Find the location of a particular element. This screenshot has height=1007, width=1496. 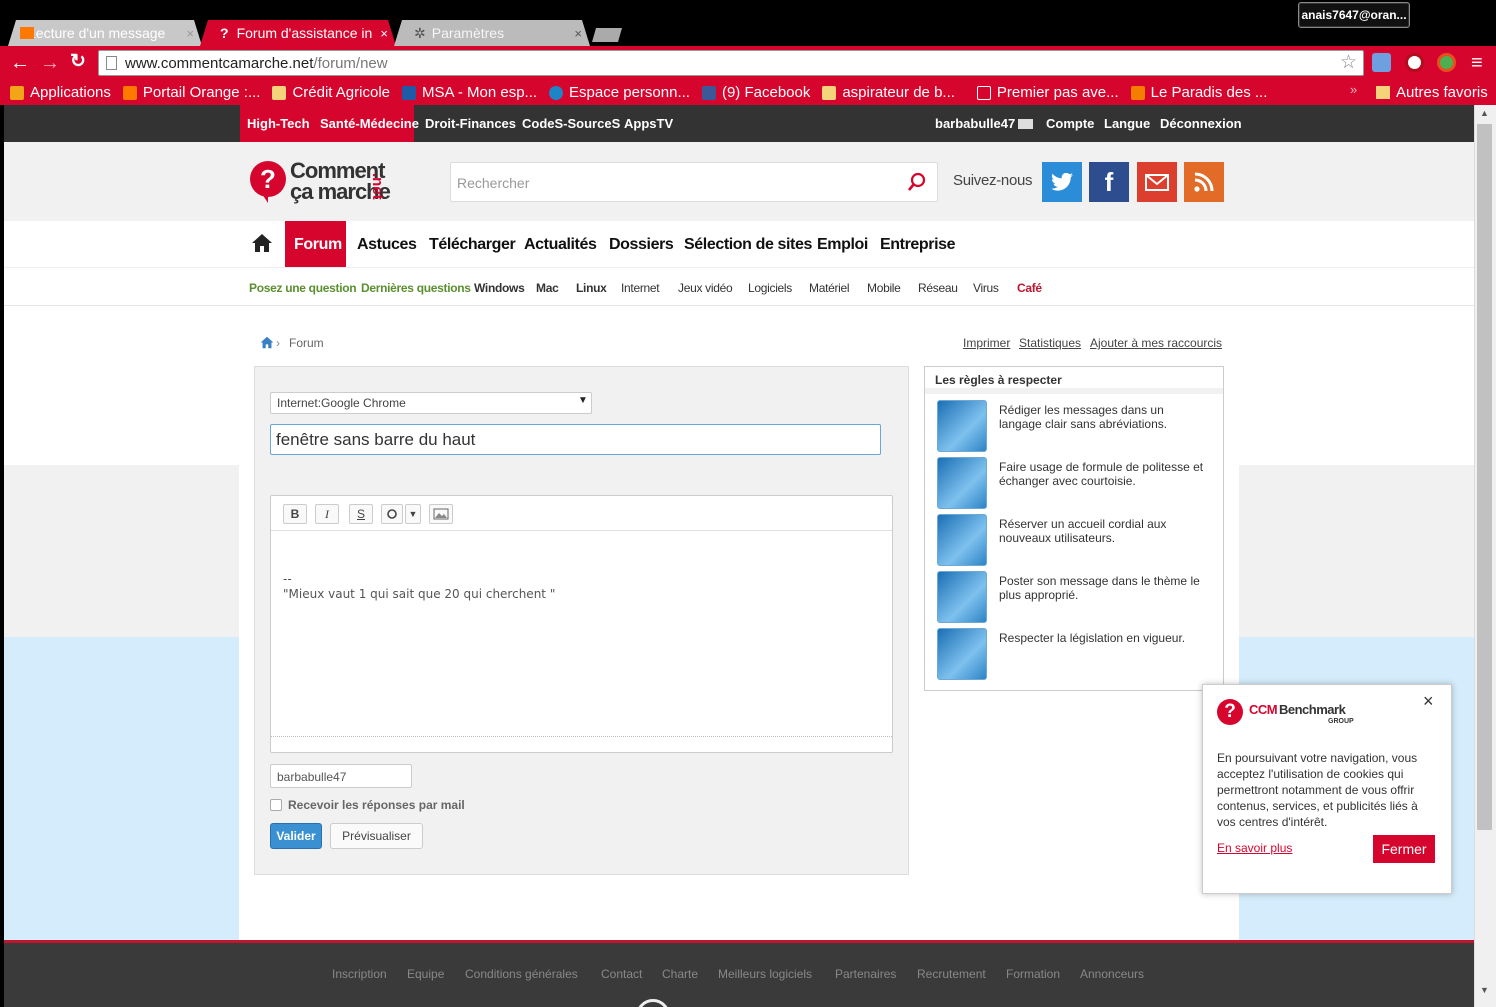

topbar-link-langue: Langue is located at coordinates (1127, 123).